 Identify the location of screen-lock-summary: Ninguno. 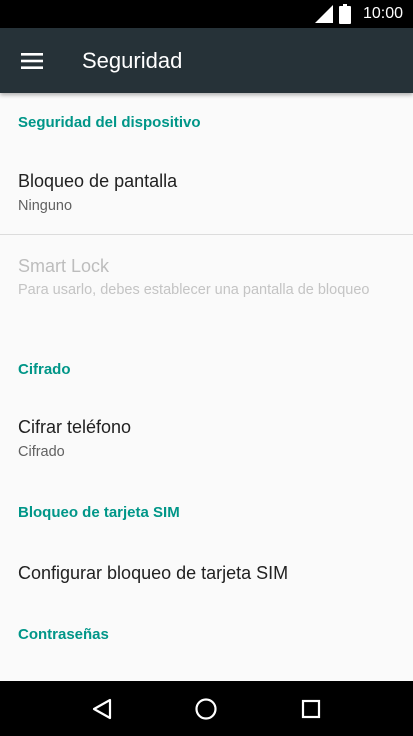
(45, 206).